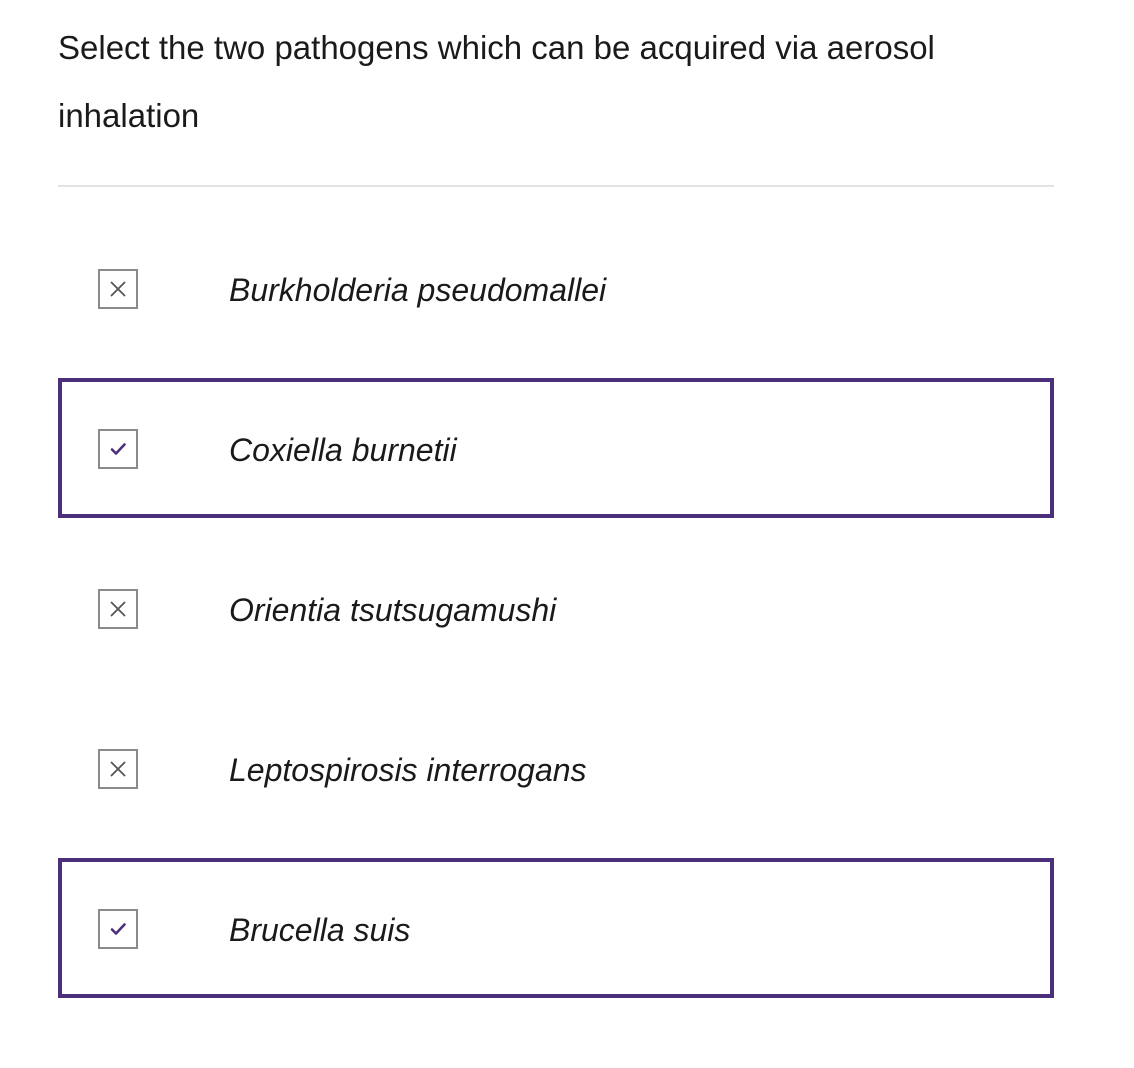  Describe the element at coordinates (320, 930) in the screenshot. I see `option-label: Brucella suis` at that location.